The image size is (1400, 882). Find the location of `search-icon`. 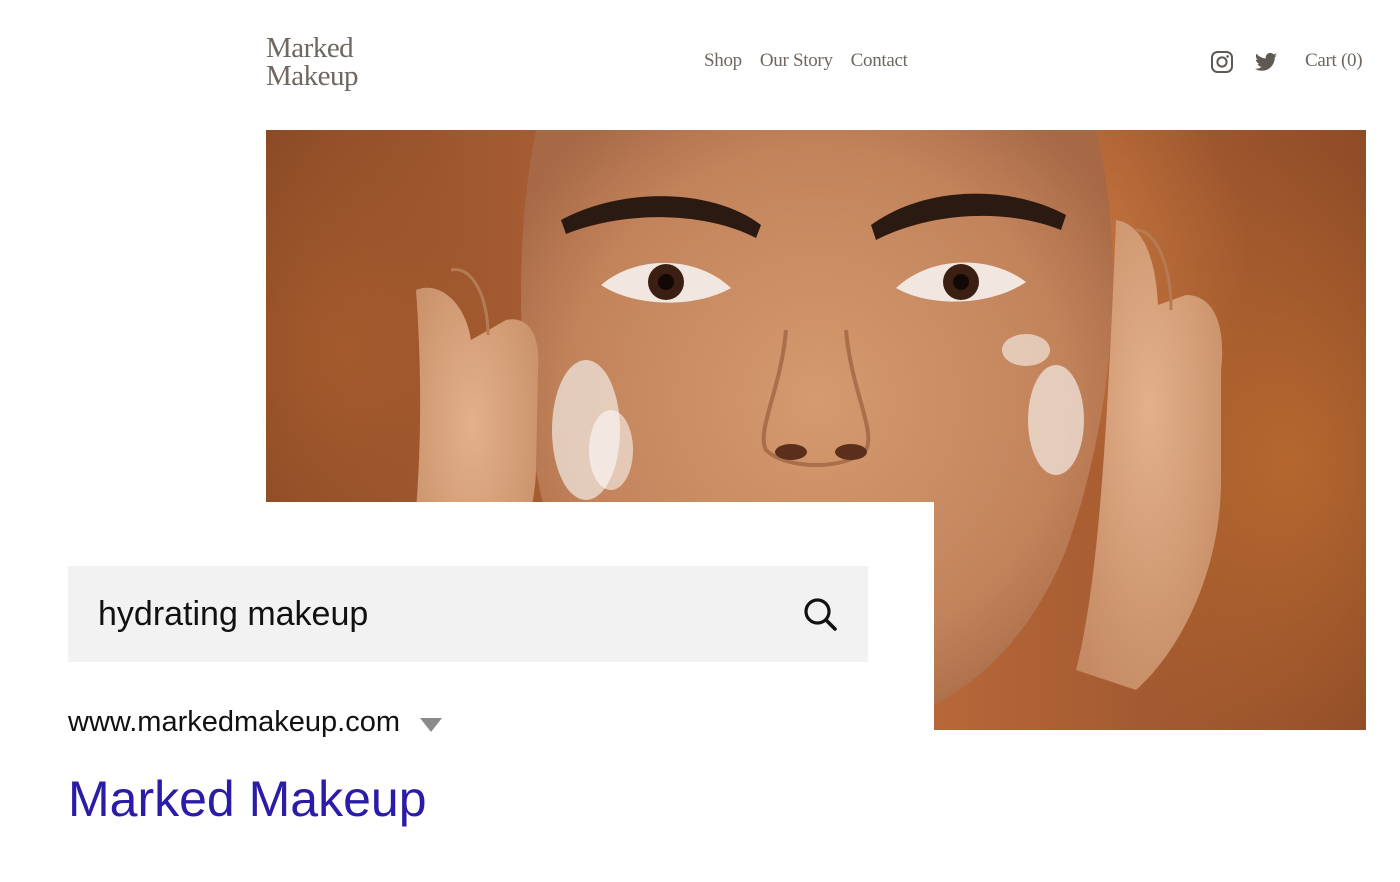

search-icon is located at coordinates (820, 614).